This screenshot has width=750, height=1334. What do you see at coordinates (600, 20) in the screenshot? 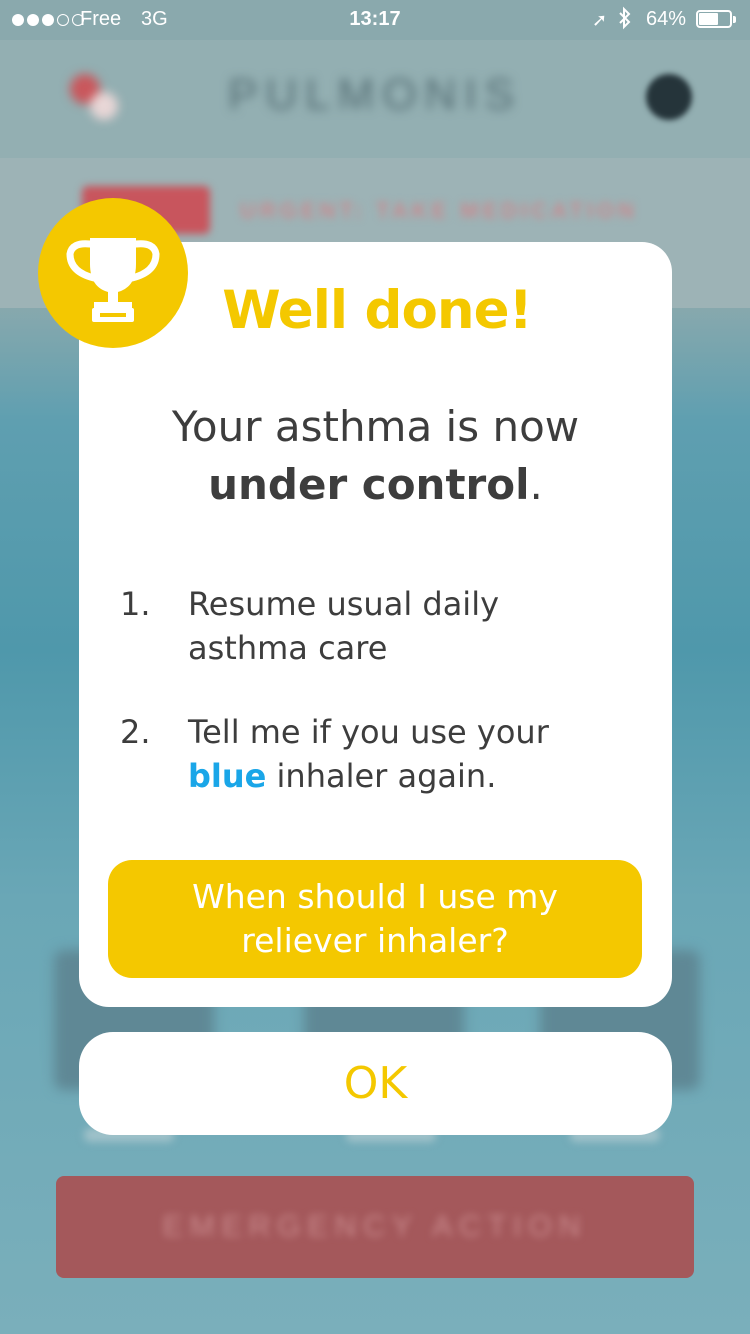
I see `location-arrow-icon: ➚` at bounding box center [600, 20].